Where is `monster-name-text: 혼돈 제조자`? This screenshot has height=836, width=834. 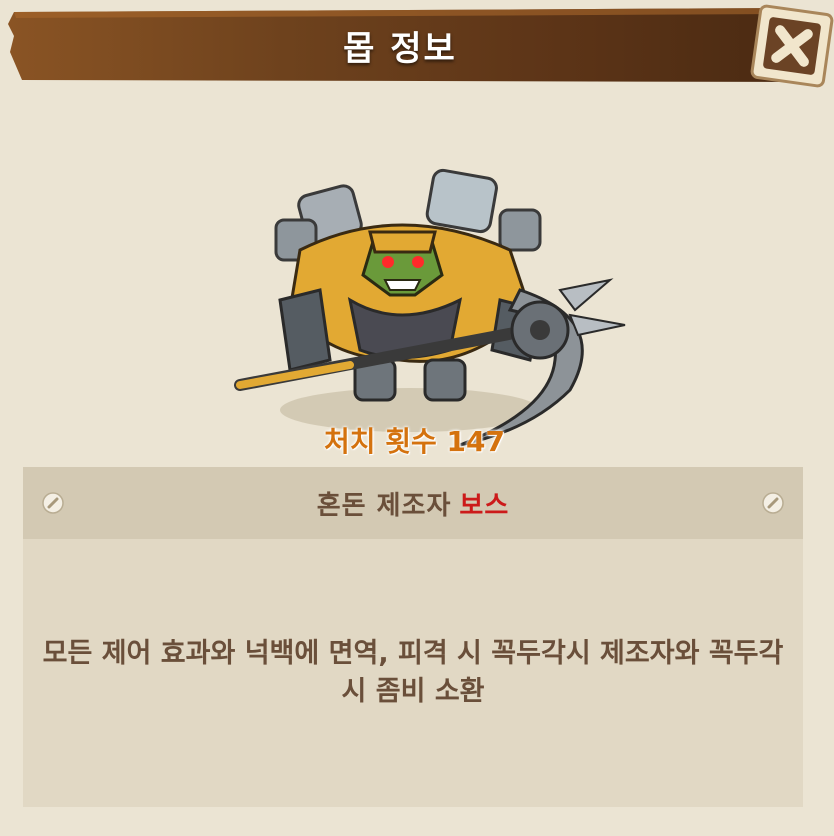
monster-name-text: 혼돈 제조자 is located at coordinates (384, 505).